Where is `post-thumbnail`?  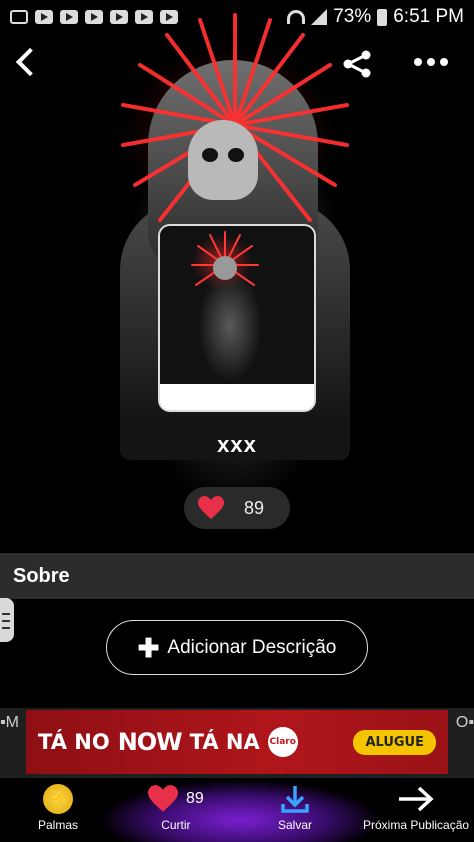
post-thumbnail is located at coordinates (237, 318).